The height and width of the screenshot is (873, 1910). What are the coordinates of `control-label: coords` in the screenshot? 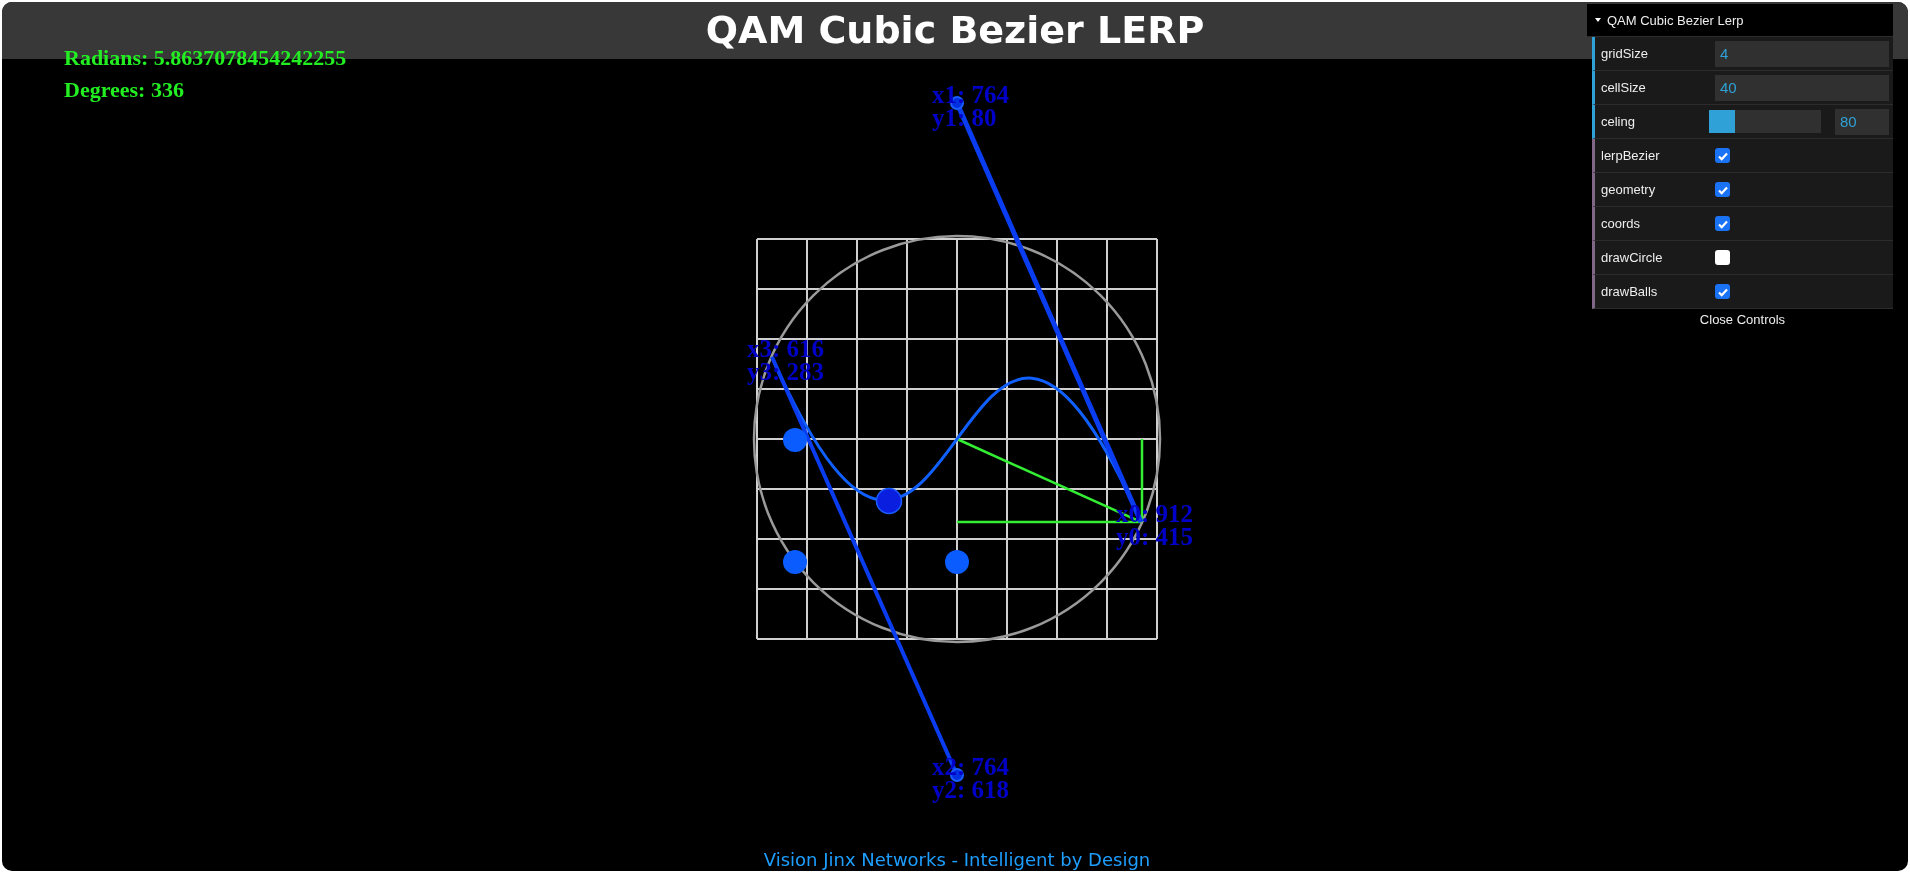 It's located at (1621, 223).